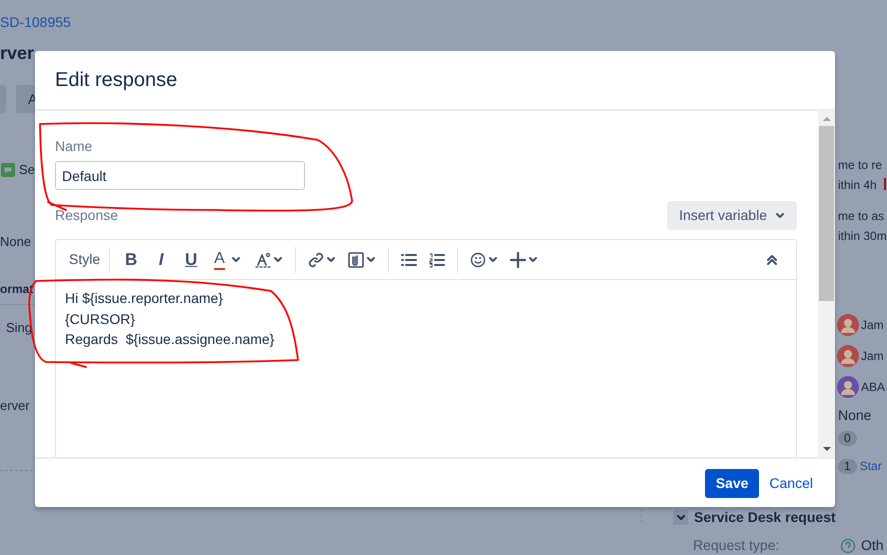 Image resolution: width=887 pixels, height=555 pixels. I want to click on text-line: Hi ${issue.reporter.name}, so click(144, 298).